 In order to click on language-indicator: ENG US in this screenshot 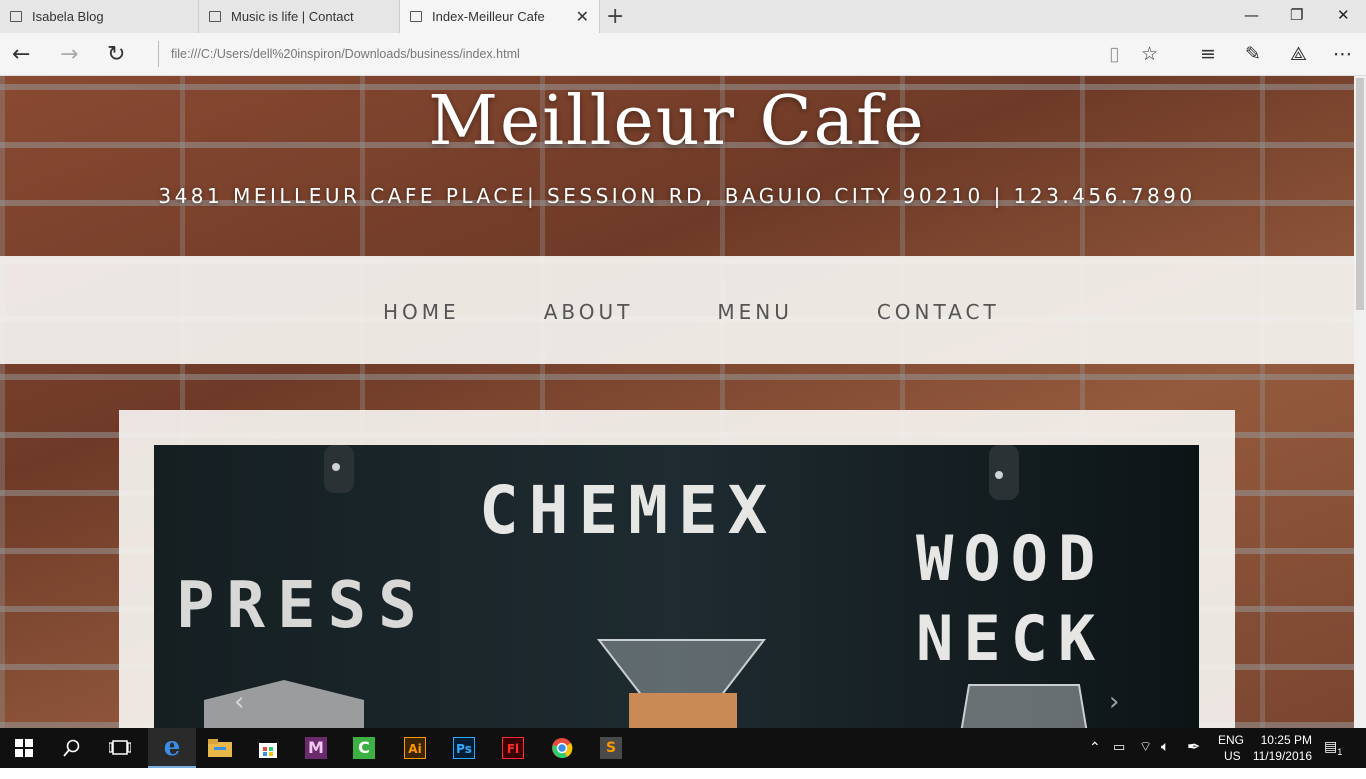, I will do `click(1231, 752)`.